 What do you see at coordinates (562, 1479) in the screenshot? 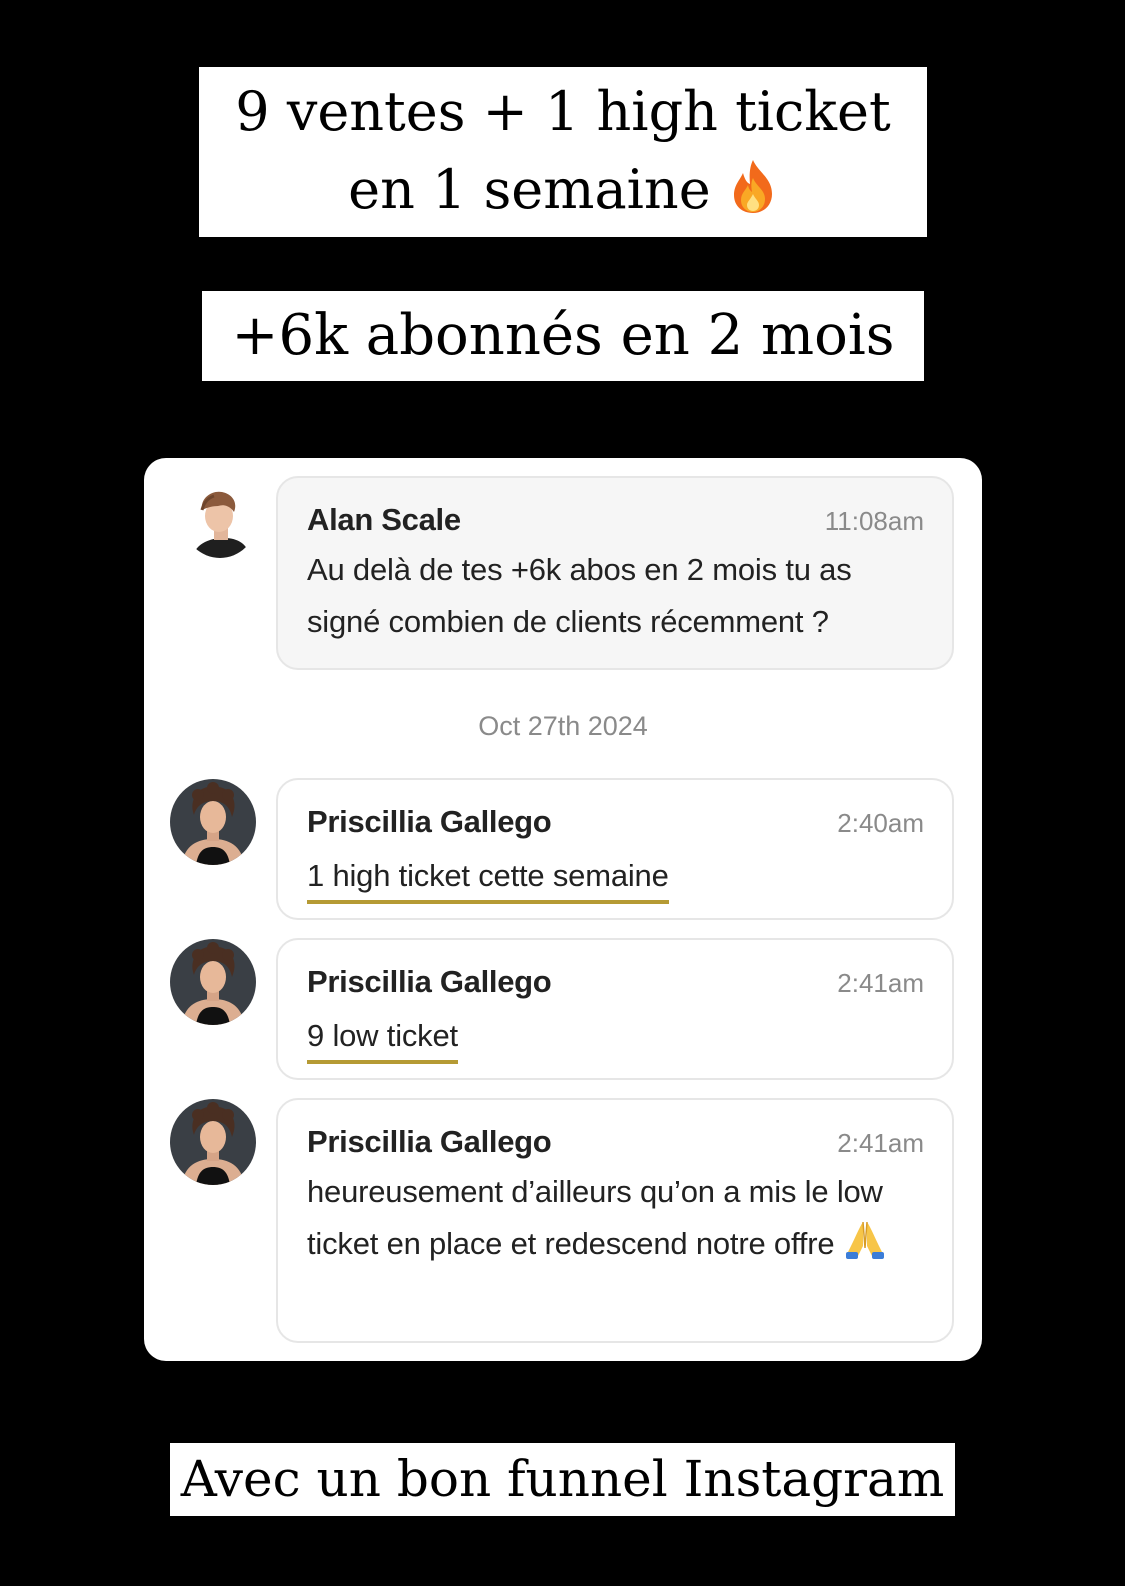
I see `footer-caption: Avec un bon funnel Instagram` at bounding box center [562, 1479].